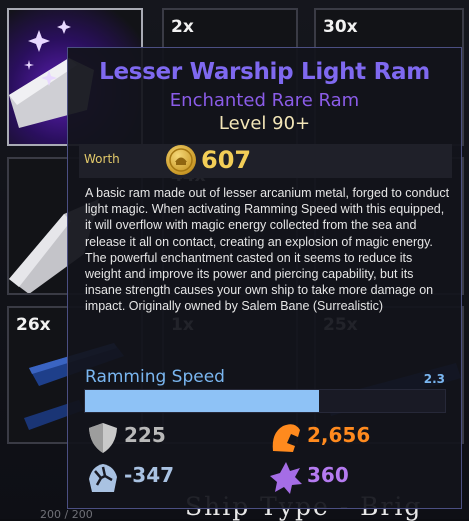  Describe the element at coordinates (149, 475) in the screenshot. I see `stat-value: -347` at that location.